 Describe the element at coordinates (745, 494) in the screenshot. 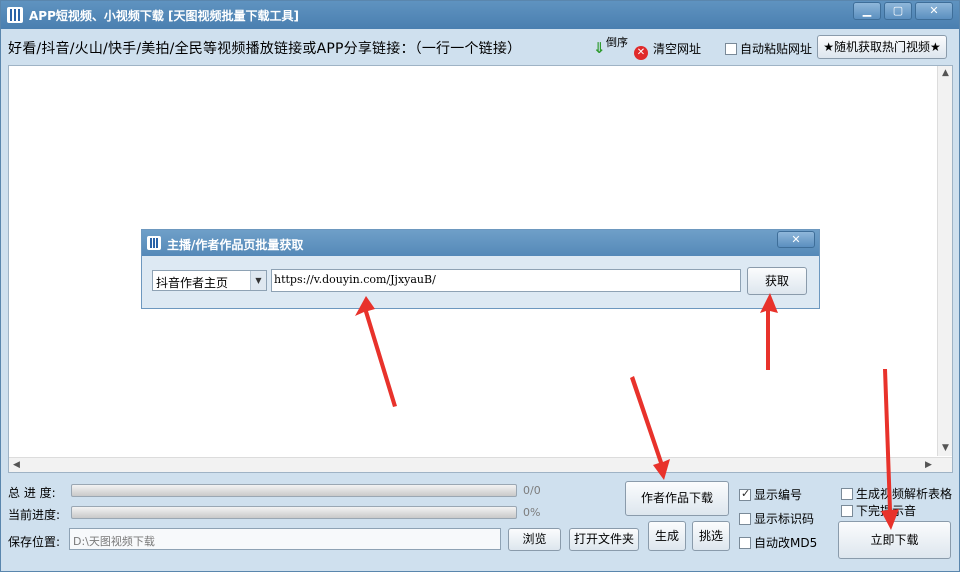

I see `show-number-box` at that location.